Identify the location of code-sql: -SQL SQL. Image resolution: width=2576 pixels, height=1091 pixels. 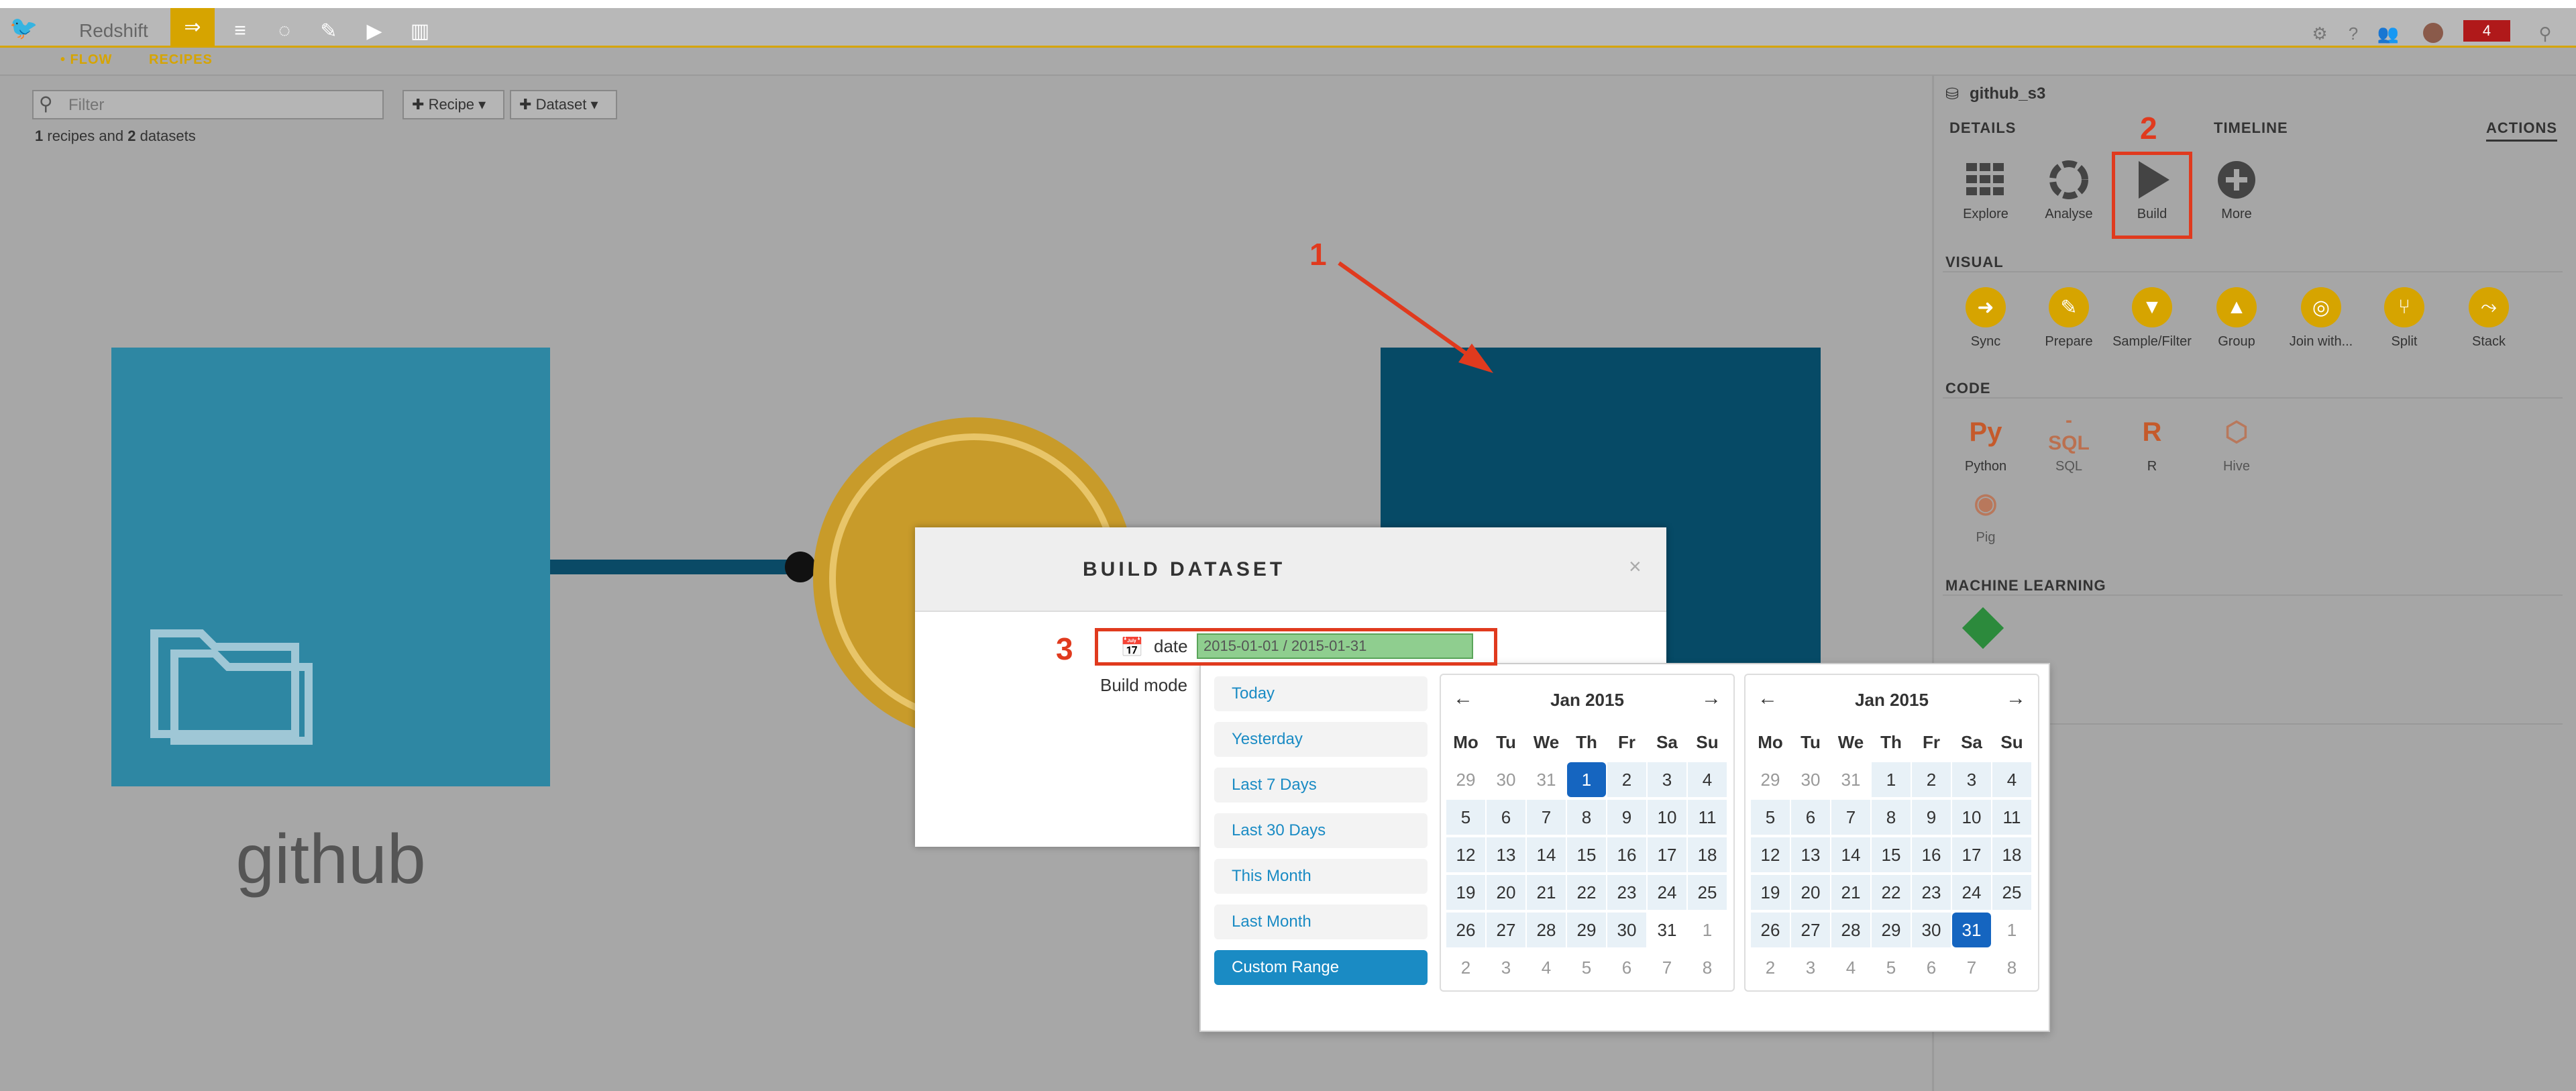
(2068, 441).